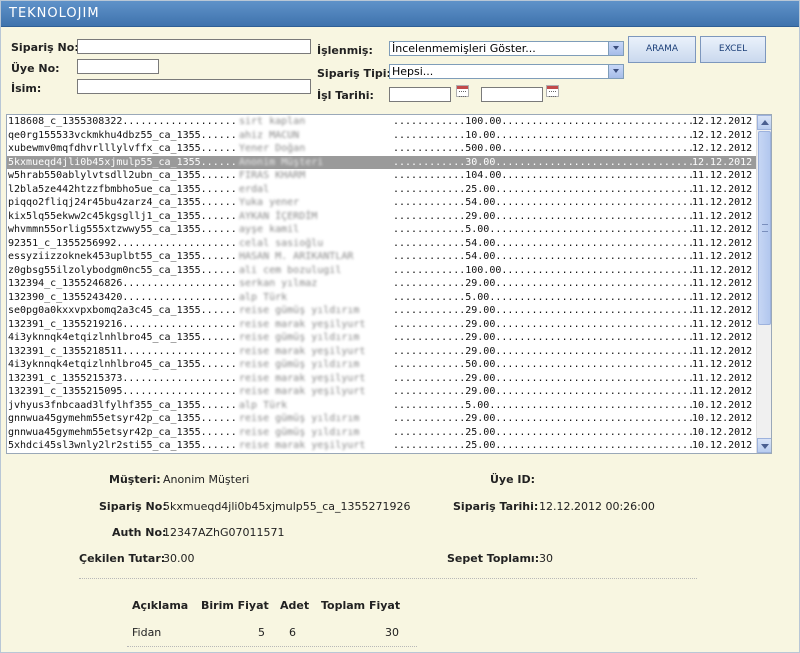 Image resolution: width=800 pixels, height=653 pixels. I want to click on order-row-customer-name: ayşe kamil, so click(269, 229).